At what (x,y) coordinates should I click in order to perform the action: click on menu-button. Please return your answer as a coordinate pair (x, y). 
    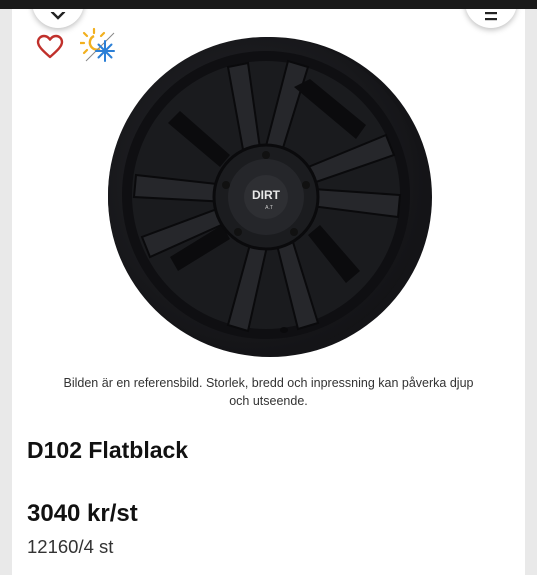
    Looking at the image, I should click on (491, 18).